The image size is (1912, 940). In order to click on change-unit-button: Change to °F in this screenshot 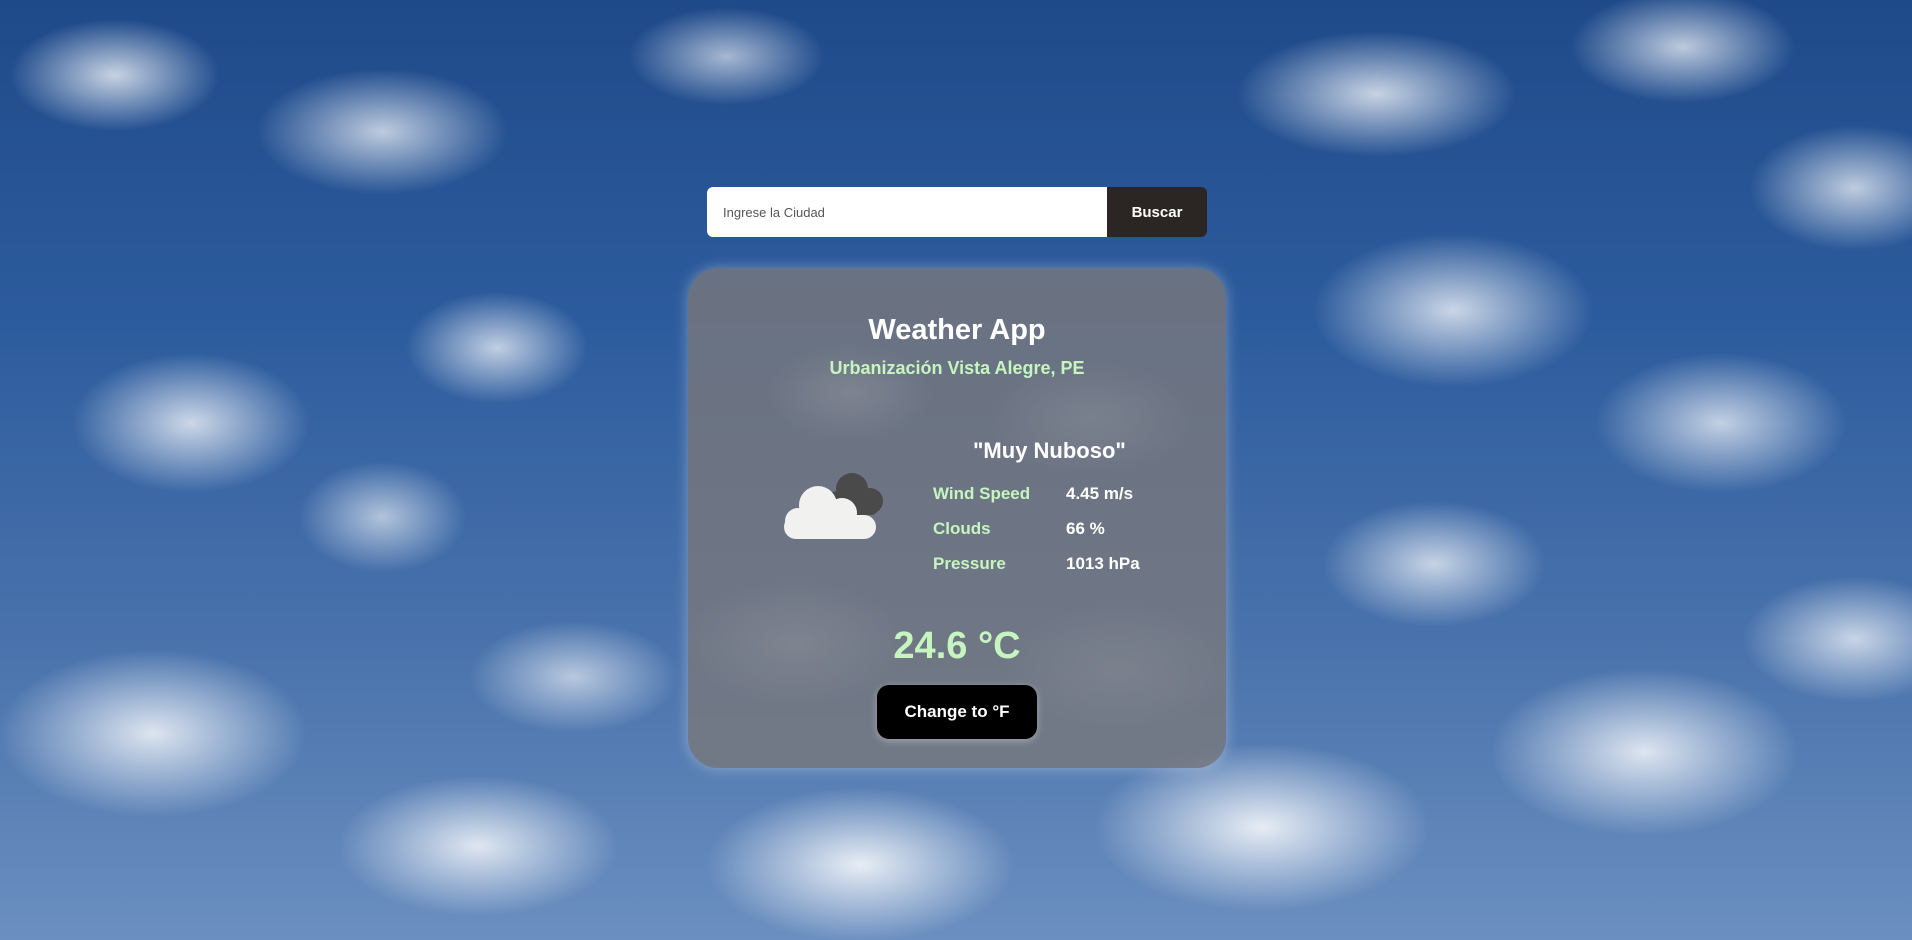, I will do `click(957, 712)`.